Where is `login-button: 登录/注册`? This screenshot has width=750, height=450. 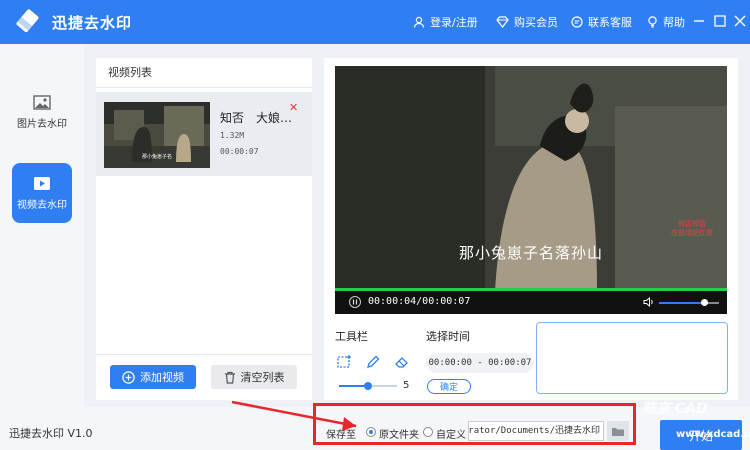
login-button: 登录/注册 is located at coordinates (445, 22).